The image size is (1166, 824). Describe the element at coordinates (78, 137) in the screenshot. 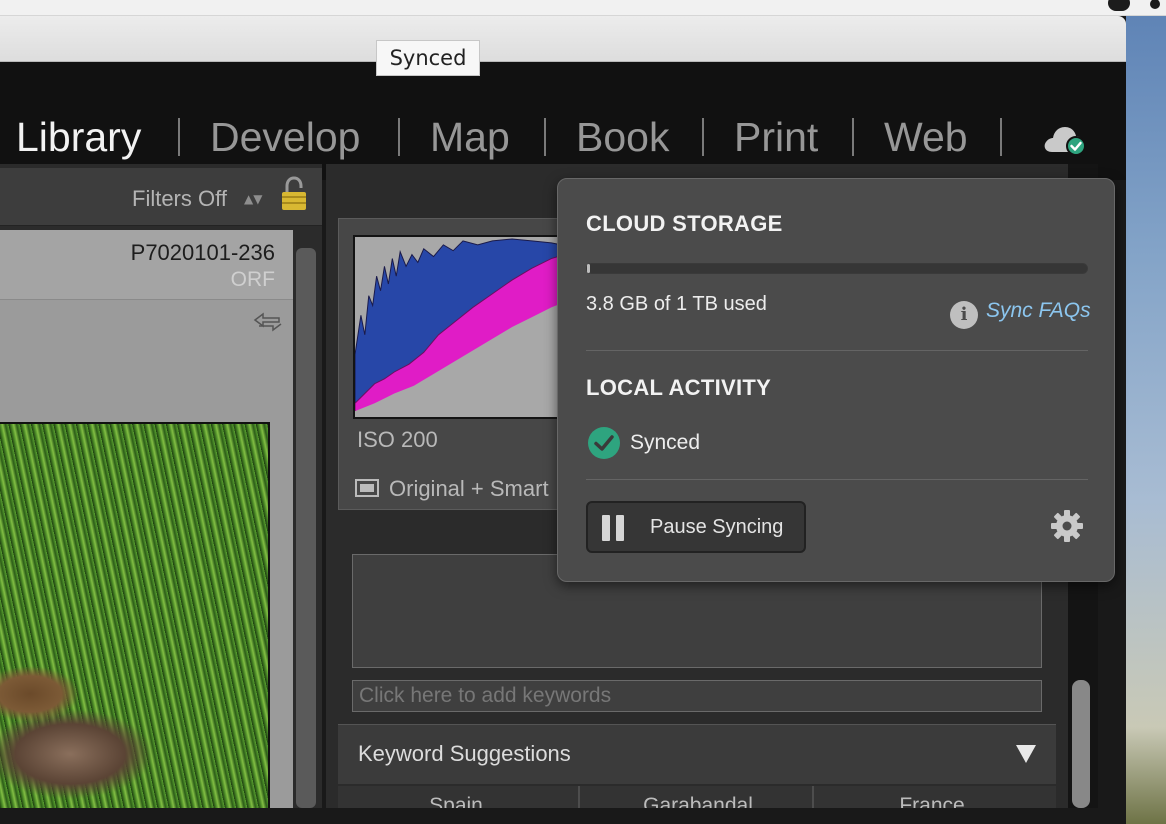

I see `module-library: Library` at that location.